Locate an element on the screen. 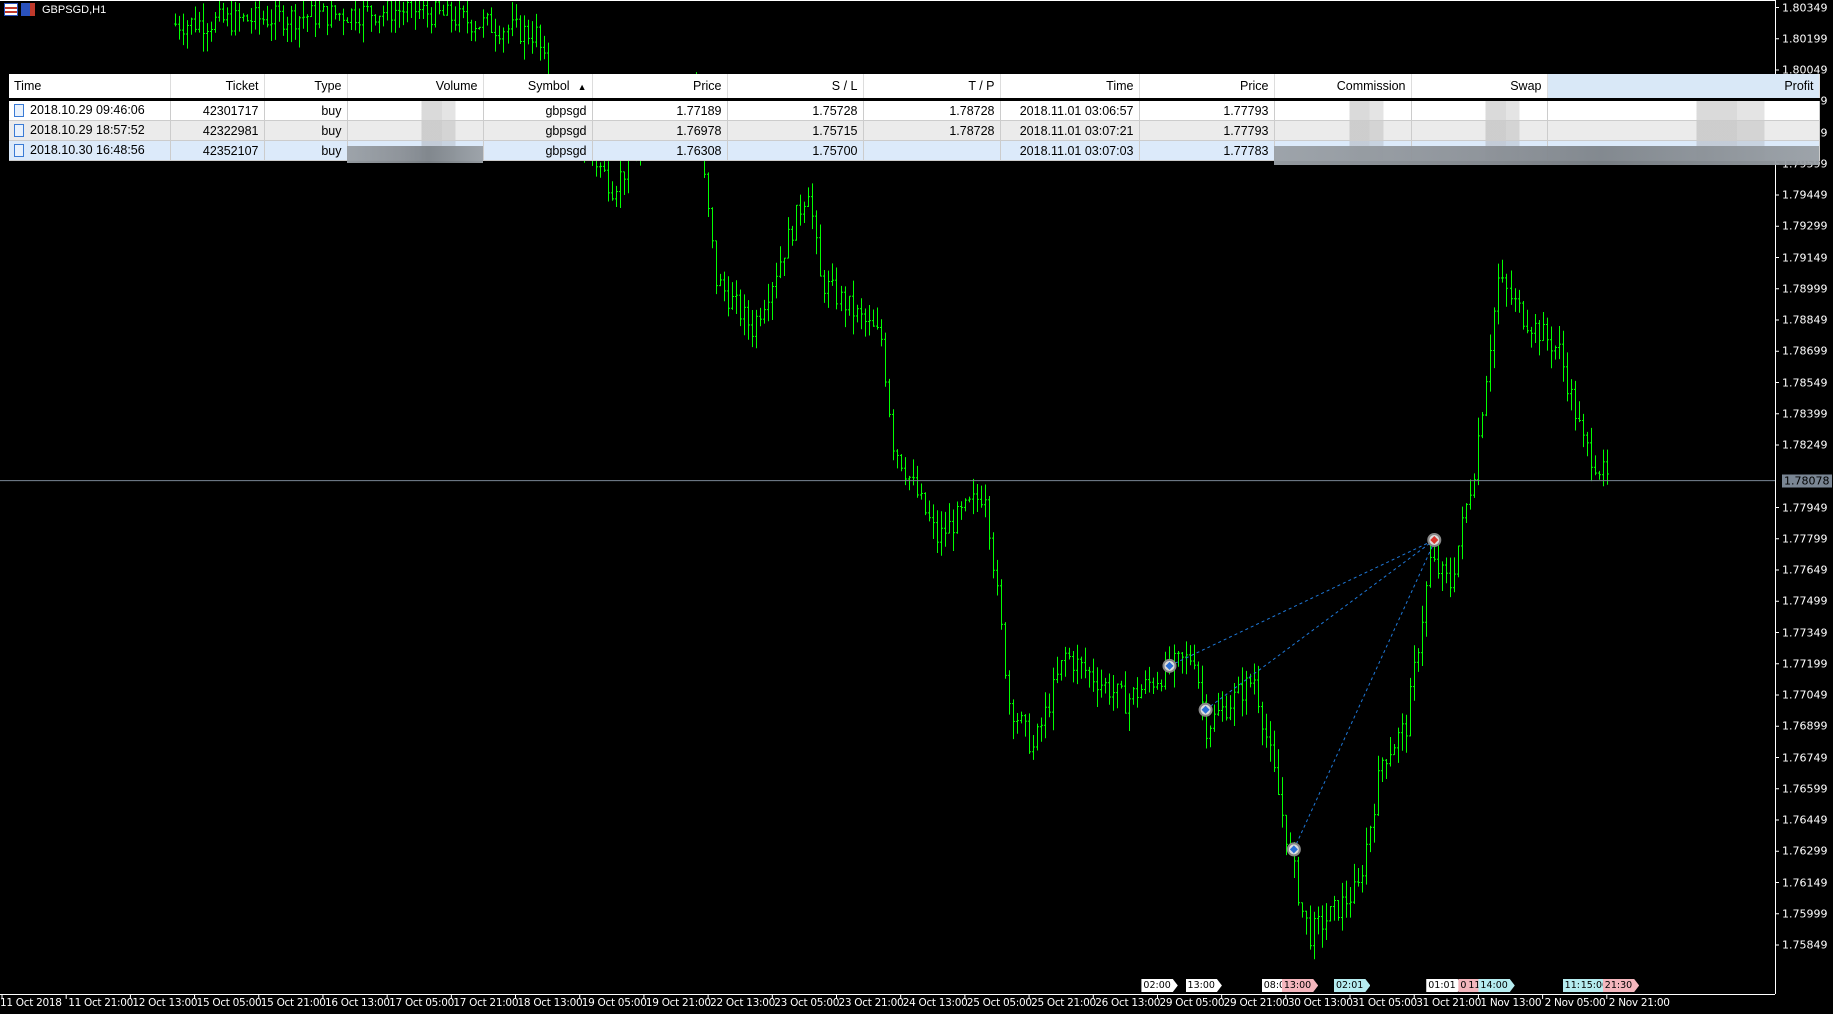 Image resolution: width=1833 pixels, height=1014 pixels. price-label: 1.80349 is located at coordinates (1805, 7).